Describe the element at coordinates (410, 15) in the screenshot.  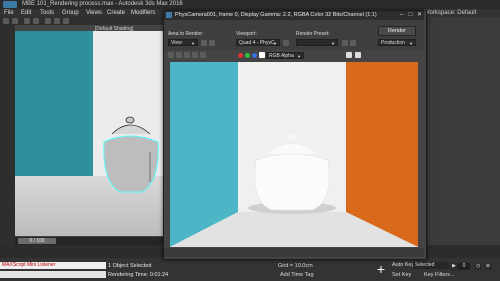
I see `maximize-icon: □` at that location.